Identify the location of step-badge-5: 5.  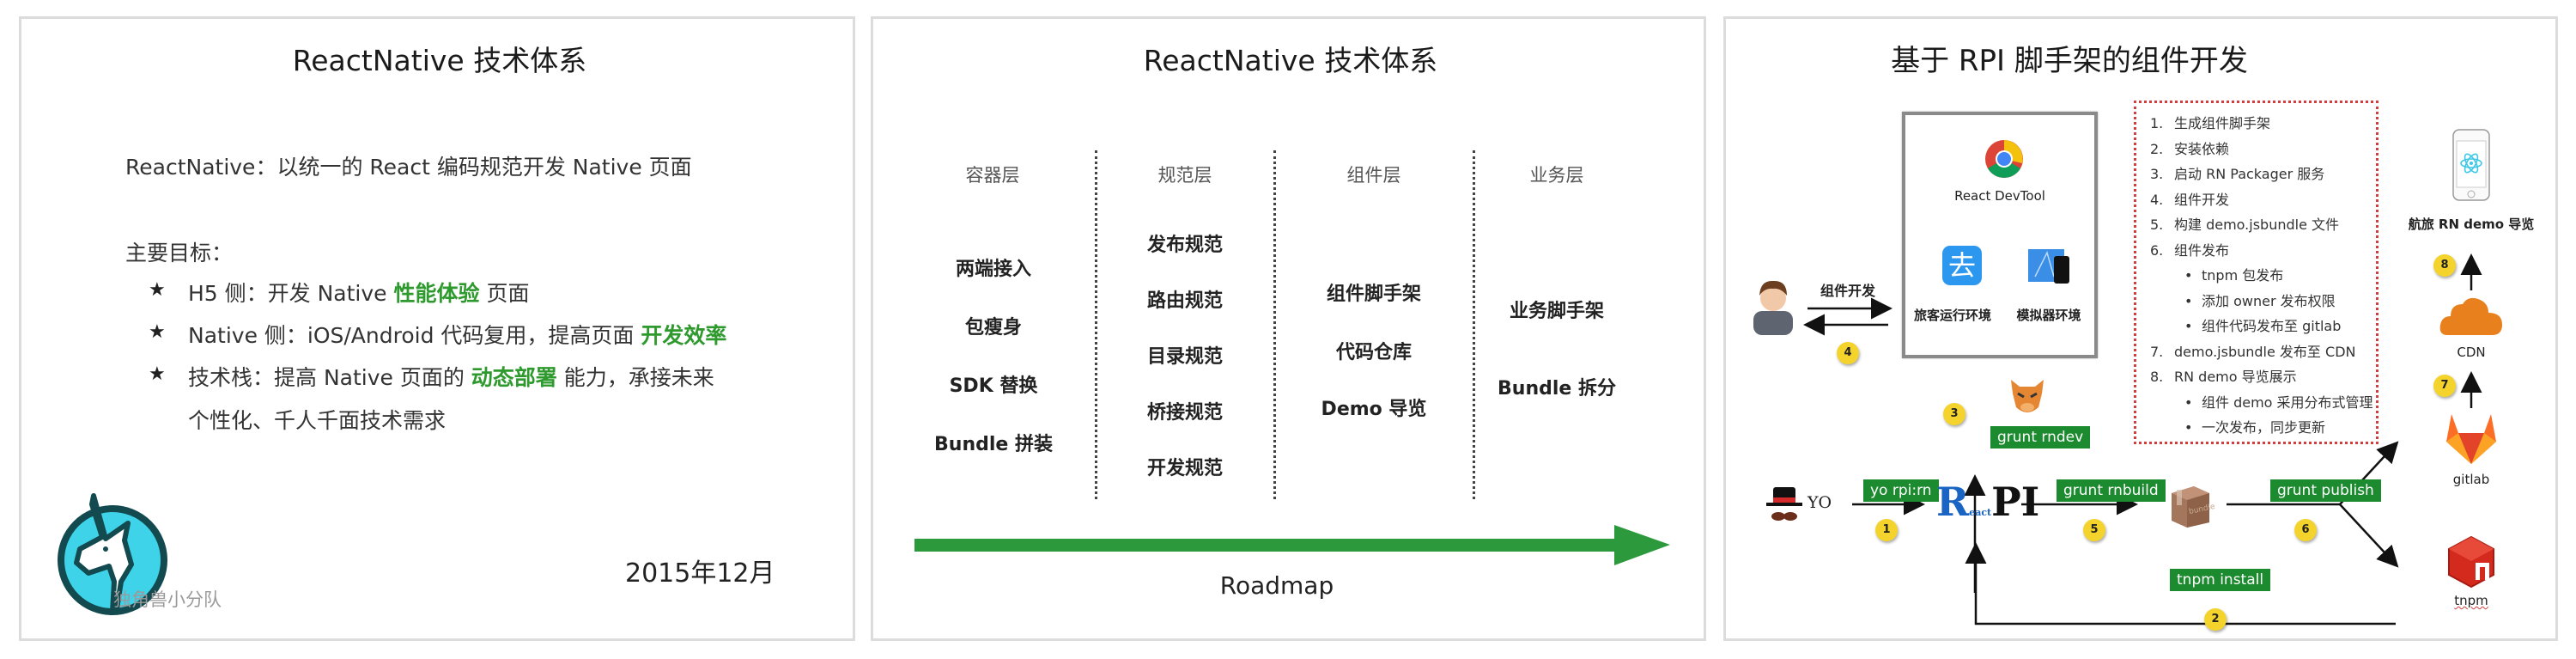
(2094, 530).